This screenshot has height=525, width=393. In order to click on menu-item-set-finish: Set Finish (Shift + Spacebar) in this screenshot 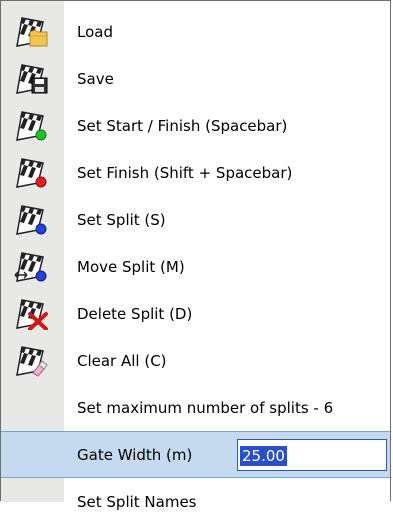, I will do `click(195, 172)`.